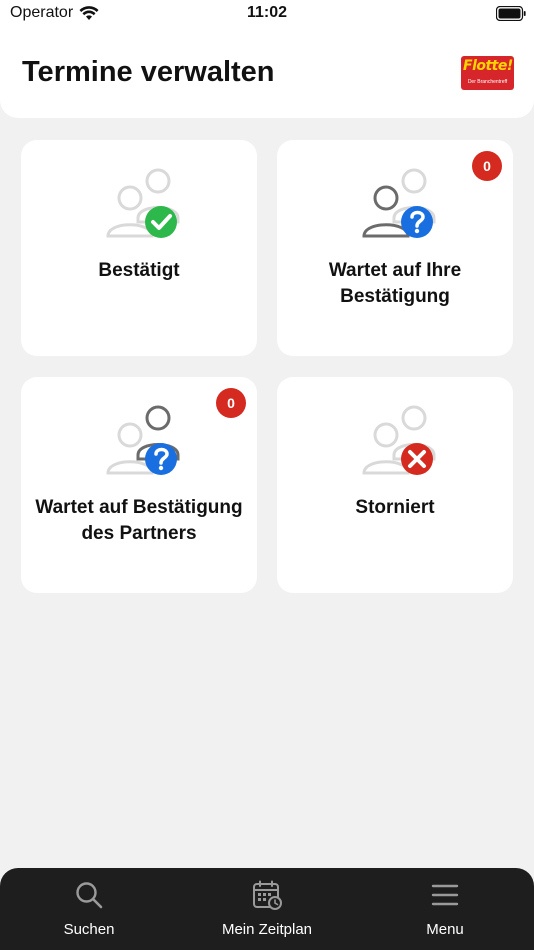 The width and height of the screenshot is (534, 950). Describe the element at coordinates (488, 66) in the screenshot. I see `logo-text: Flotte!` at that location.